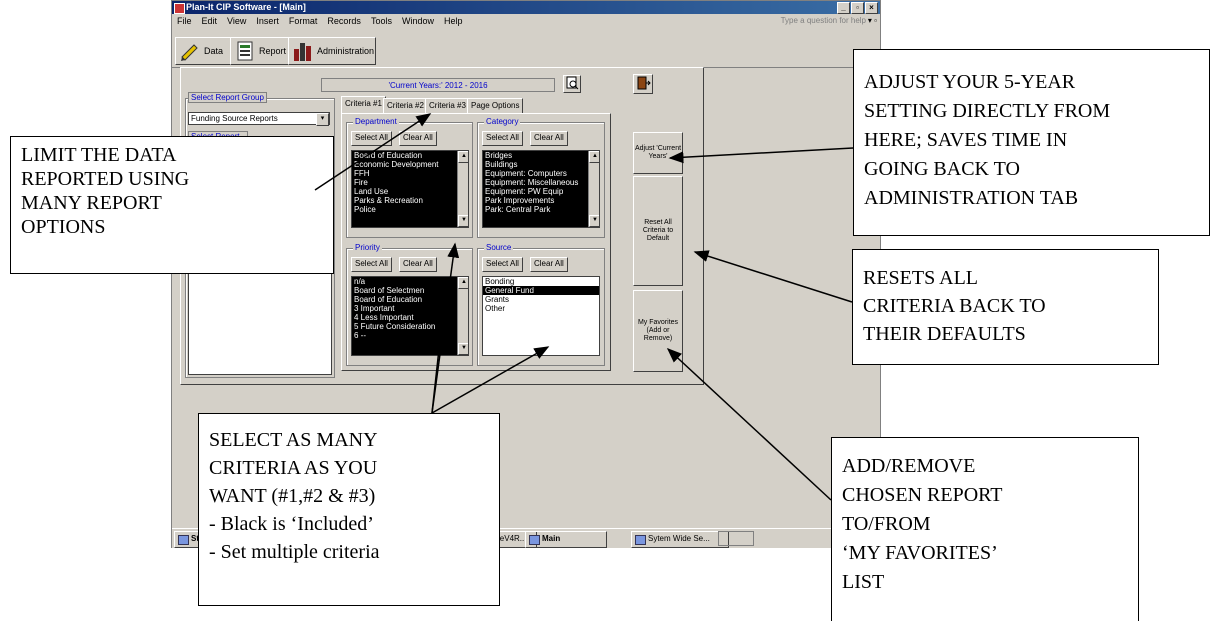 The height and width of the screenshot is (621, 1219). What do you see at coordinates (541, 299) in the screenshot?
I see `list-item: Grants` at bounding box center [541, 299].